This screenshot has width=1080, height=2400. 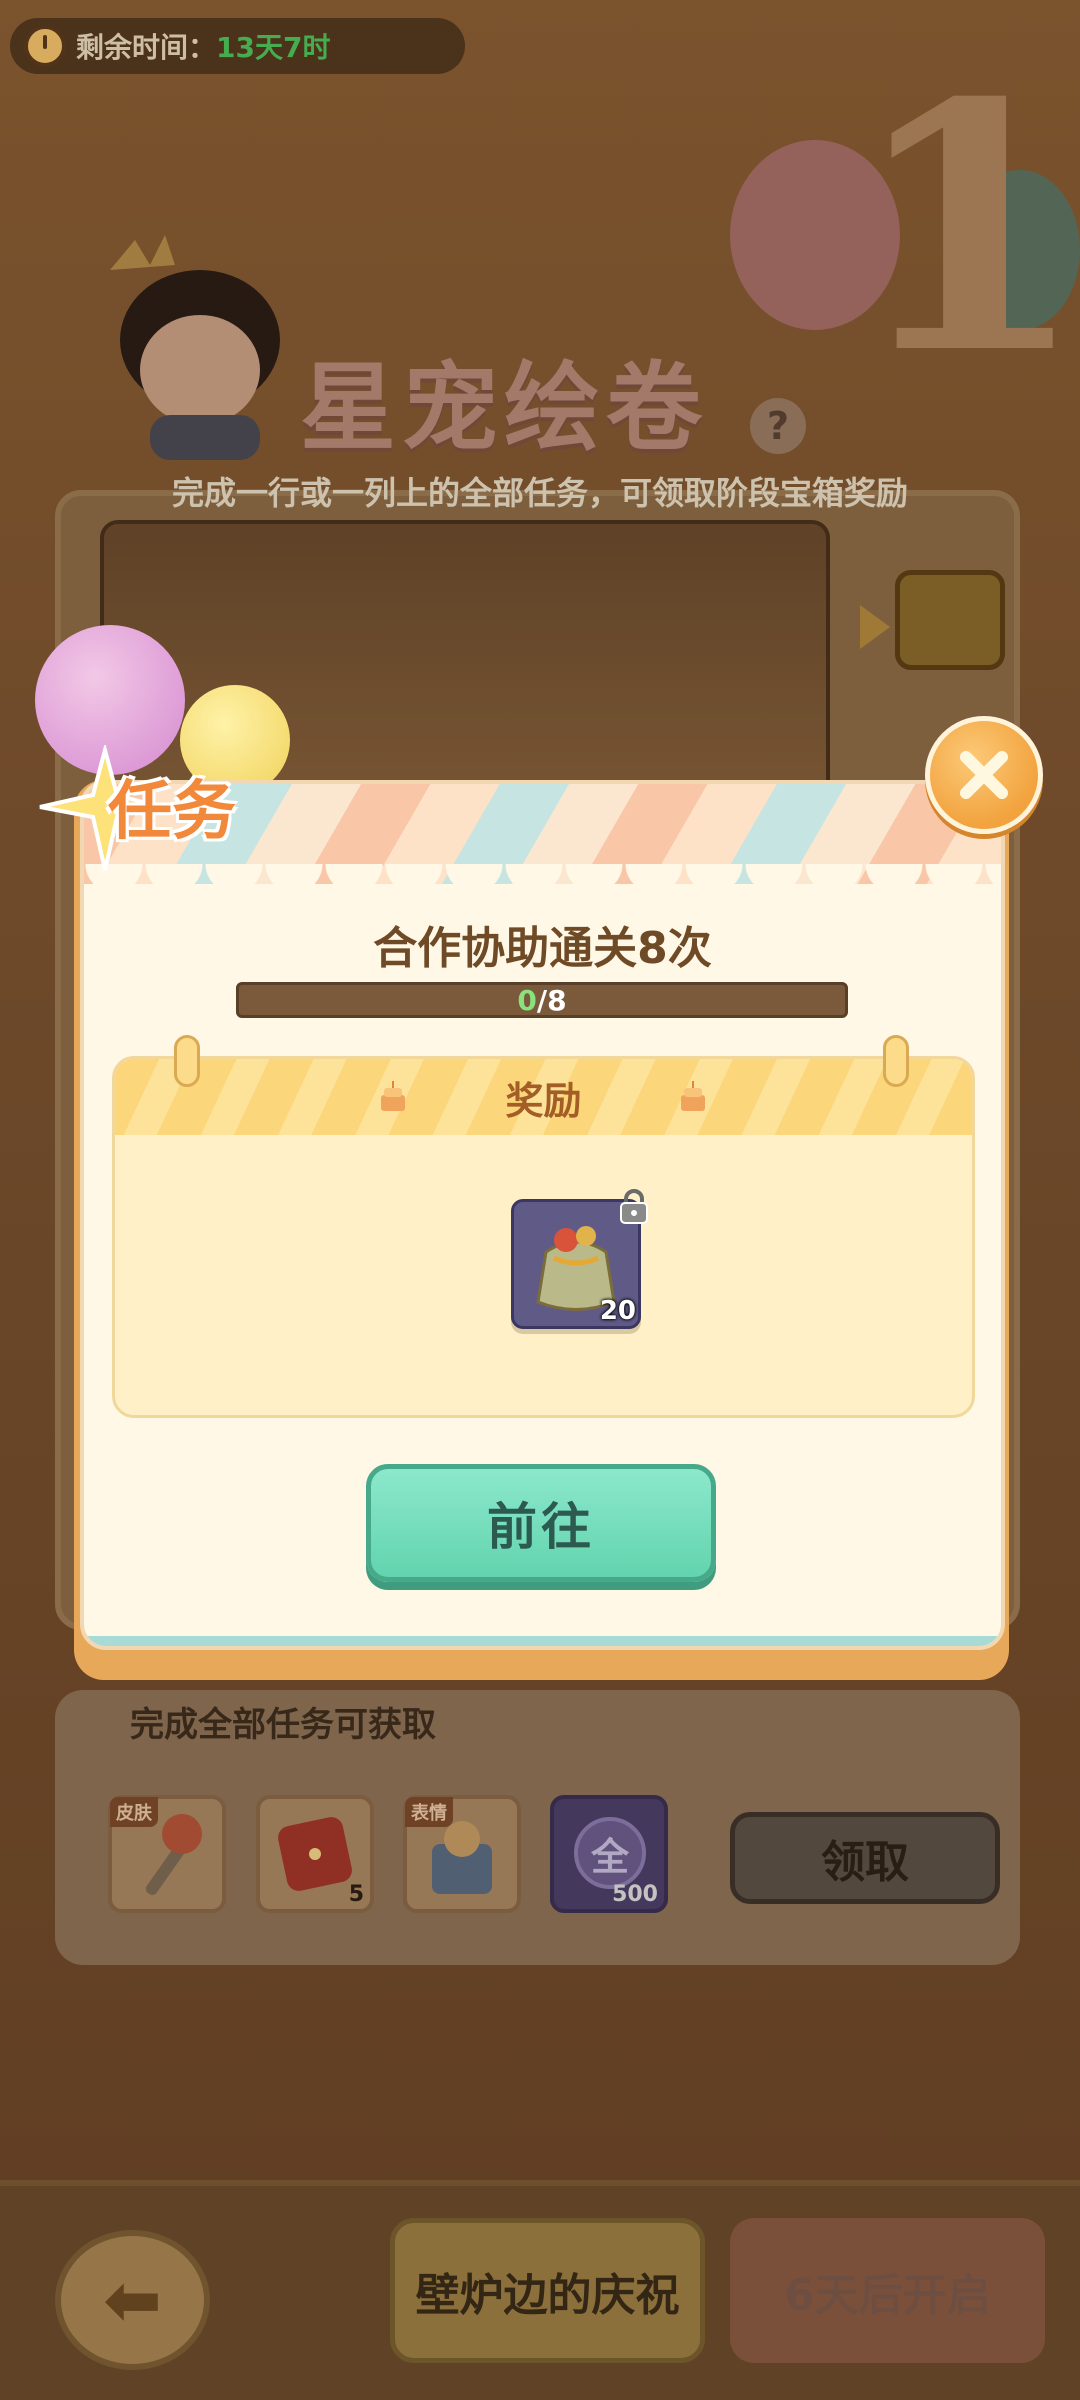 What do you see at coordinates (617, 1311) in the screenshot?
I see `reward-item-count: 20` at bounding box center [617, 1311].